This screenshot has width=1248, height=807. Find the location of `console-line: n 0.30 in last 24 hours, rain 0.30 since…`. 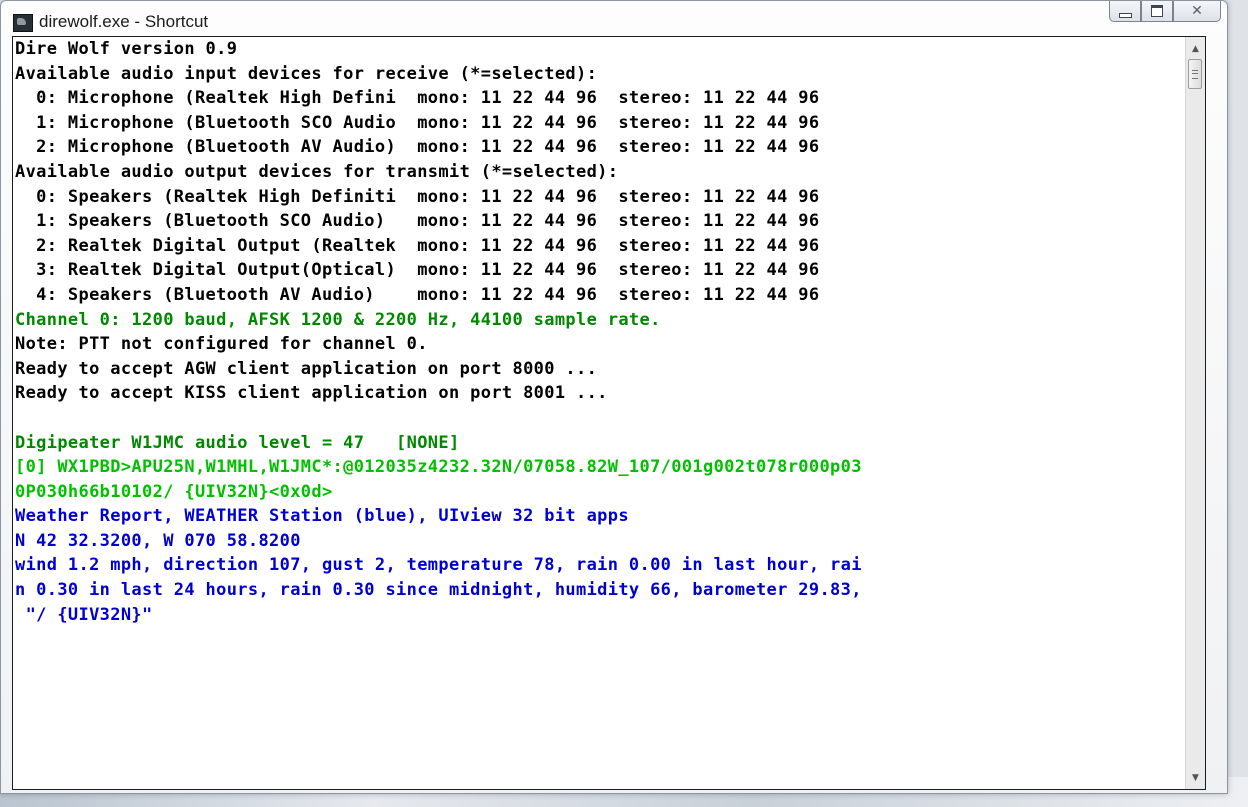

console-line: n 0.30 in last 24 hours, rain 0.30 since… is located at coordinates (438, 590).